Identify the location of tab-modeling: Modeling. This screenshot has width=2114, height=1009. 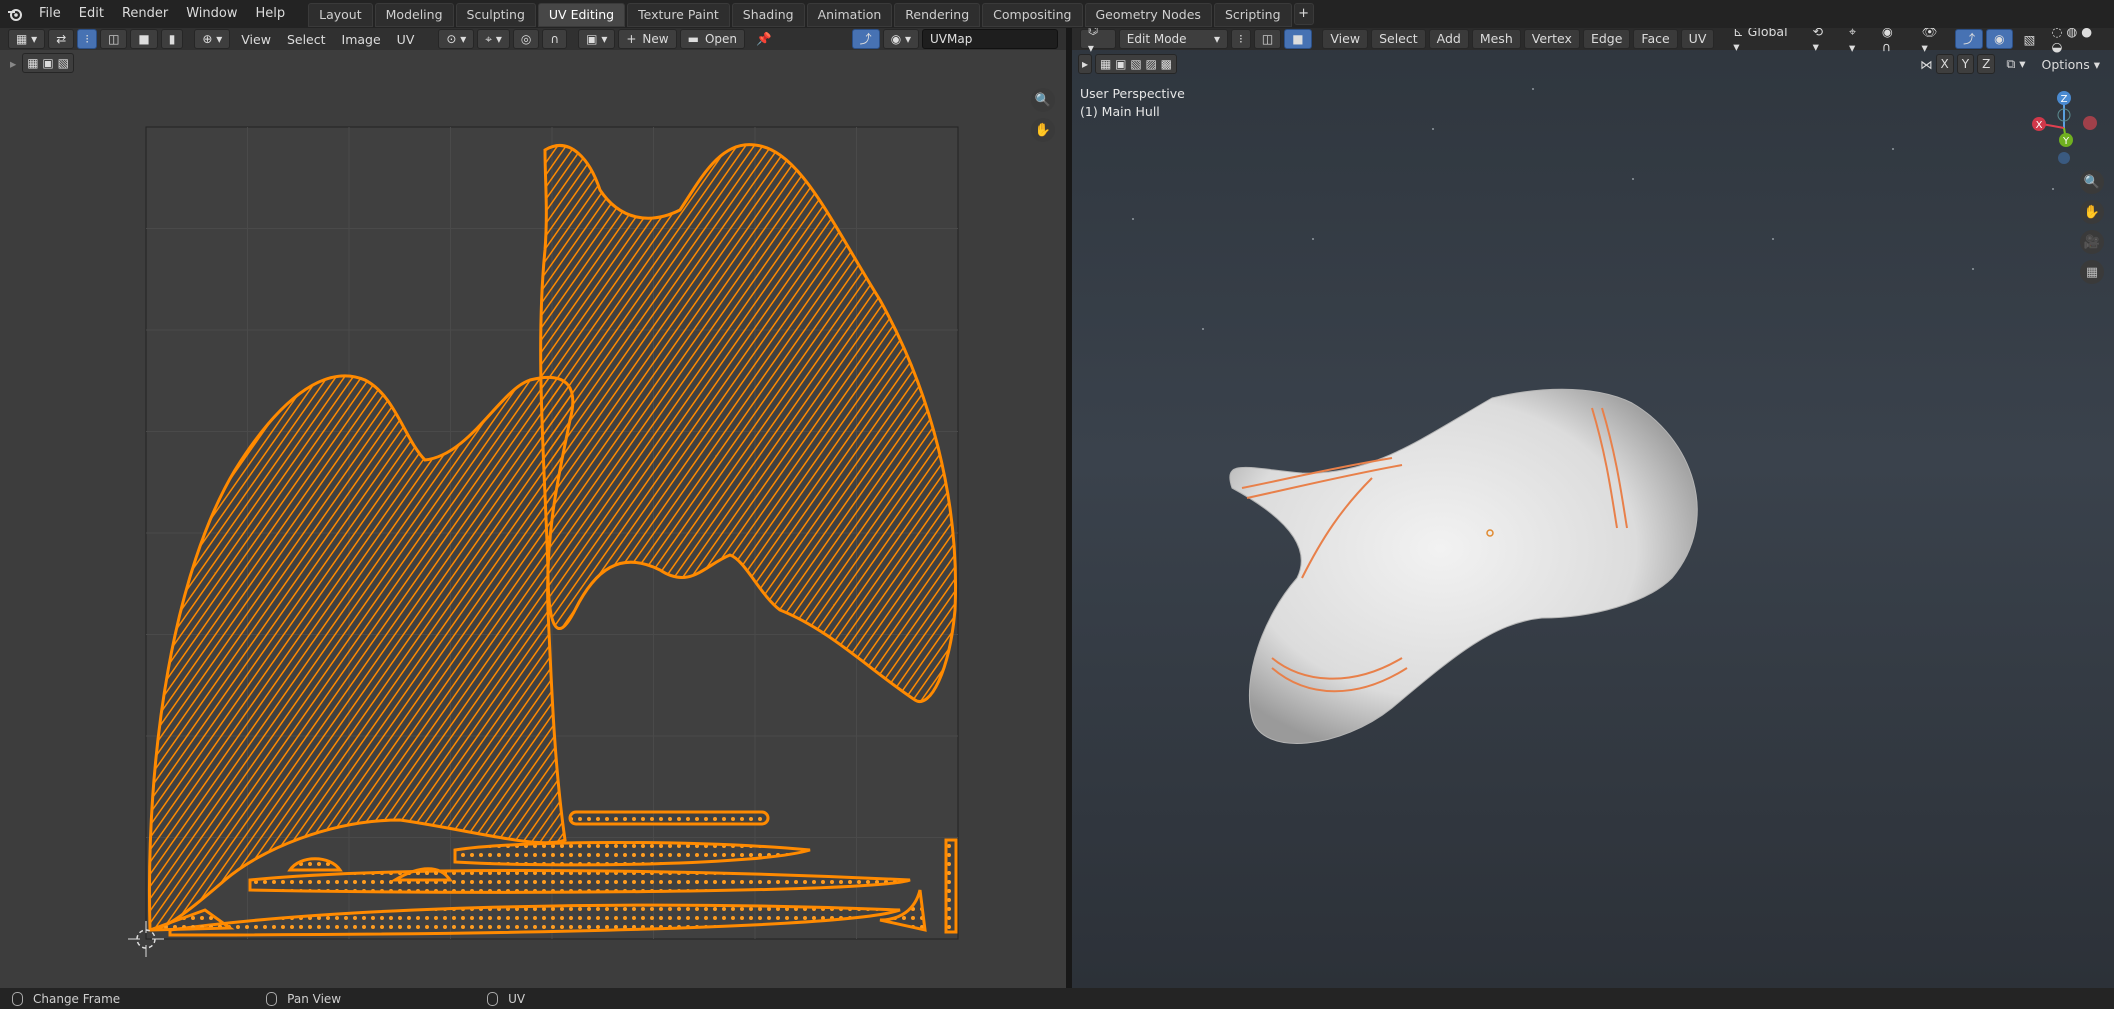
(414, 15).